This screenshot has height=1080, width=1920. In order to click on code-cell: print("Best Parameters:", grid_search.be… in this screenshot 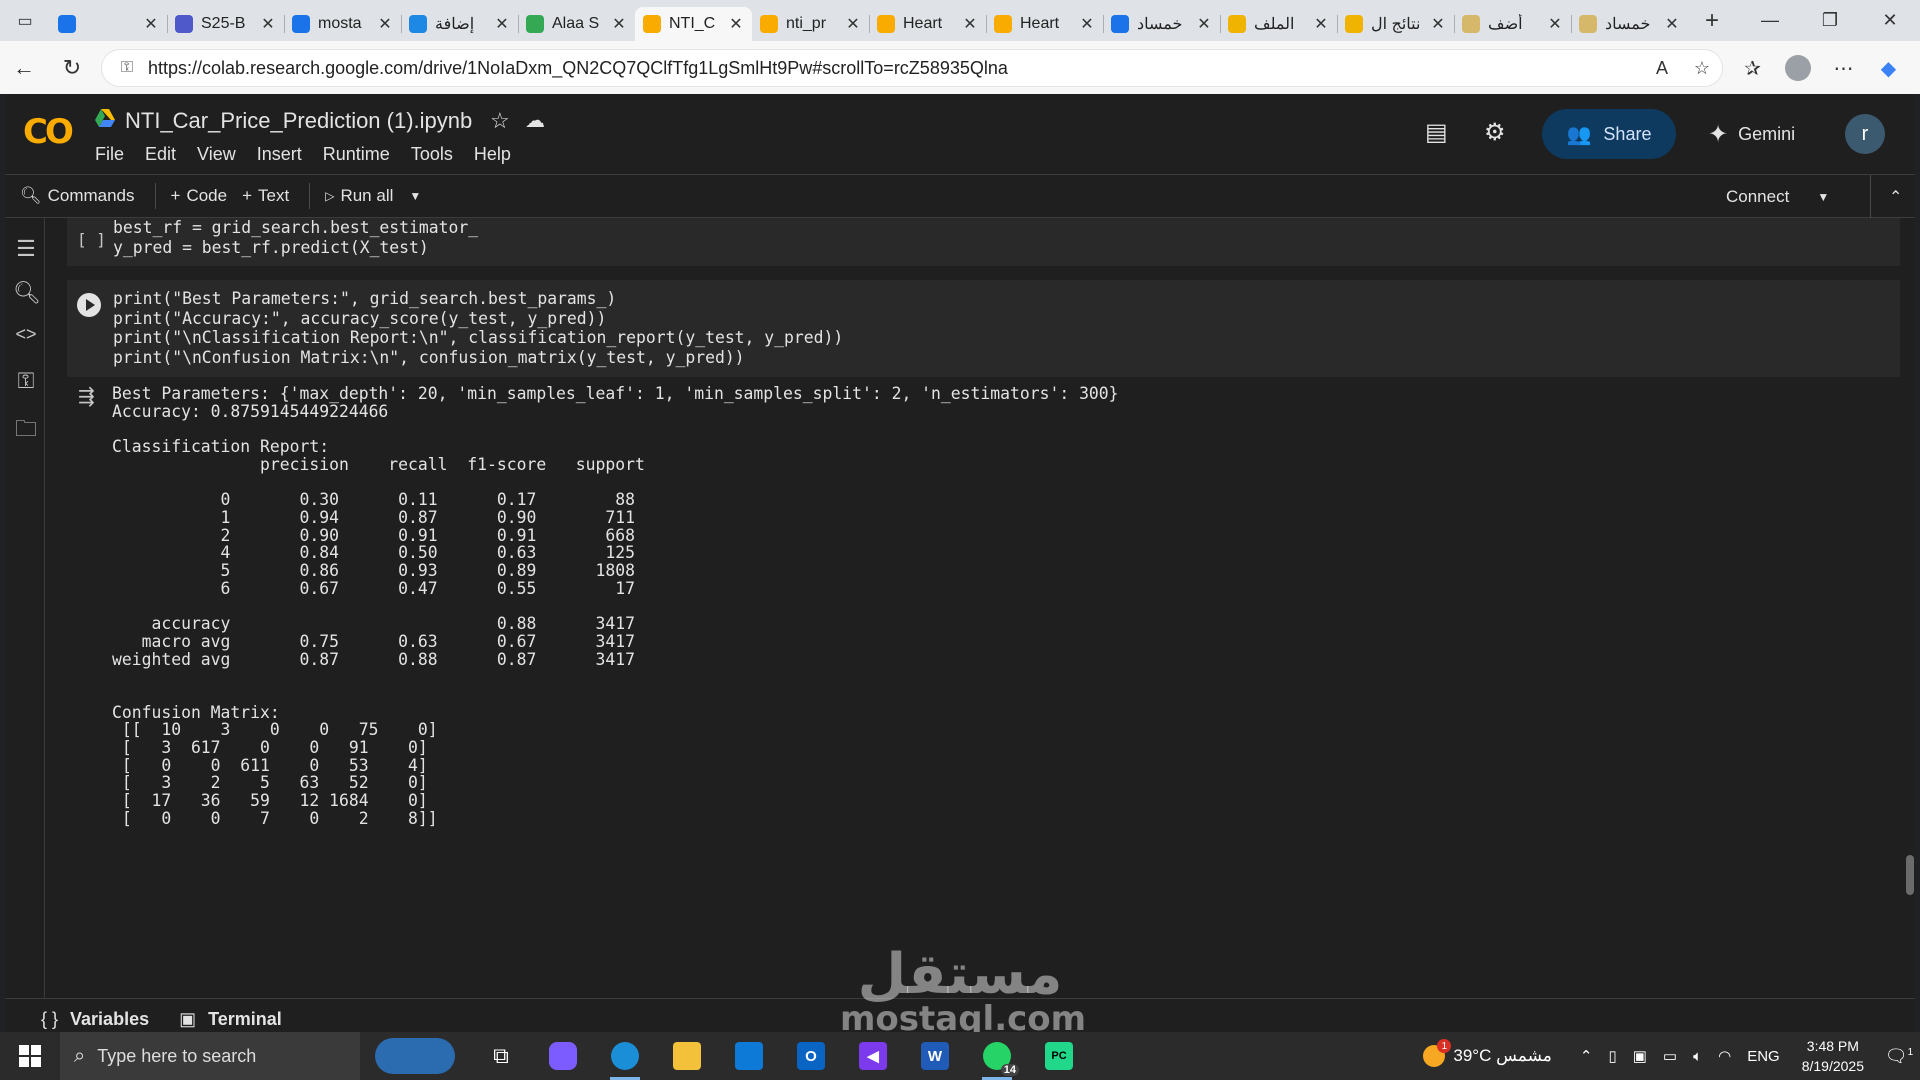, I will do `click(983, 328)`.